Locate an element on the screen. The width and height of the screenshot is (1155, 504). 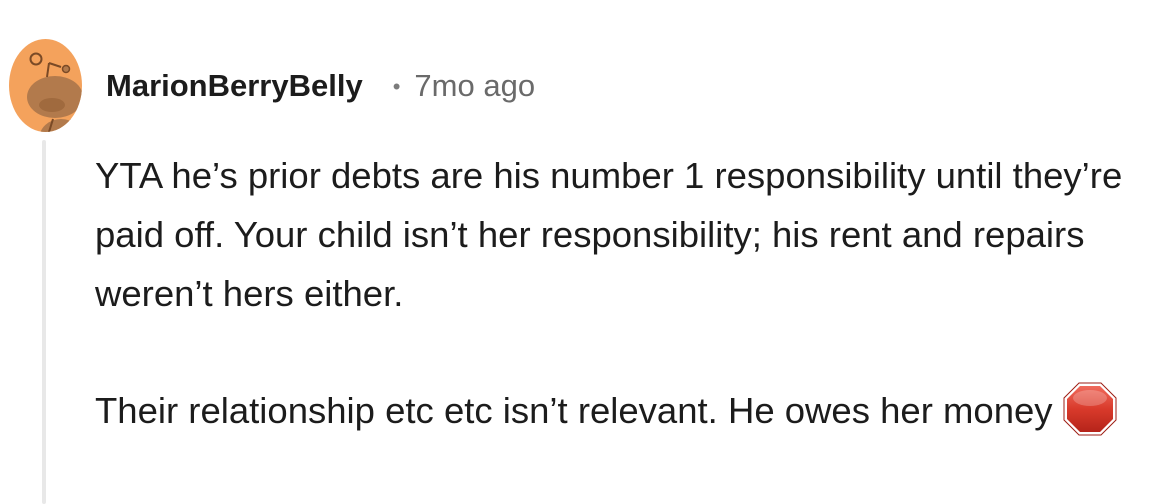
user-avatar is located at coordinates (45, 85).